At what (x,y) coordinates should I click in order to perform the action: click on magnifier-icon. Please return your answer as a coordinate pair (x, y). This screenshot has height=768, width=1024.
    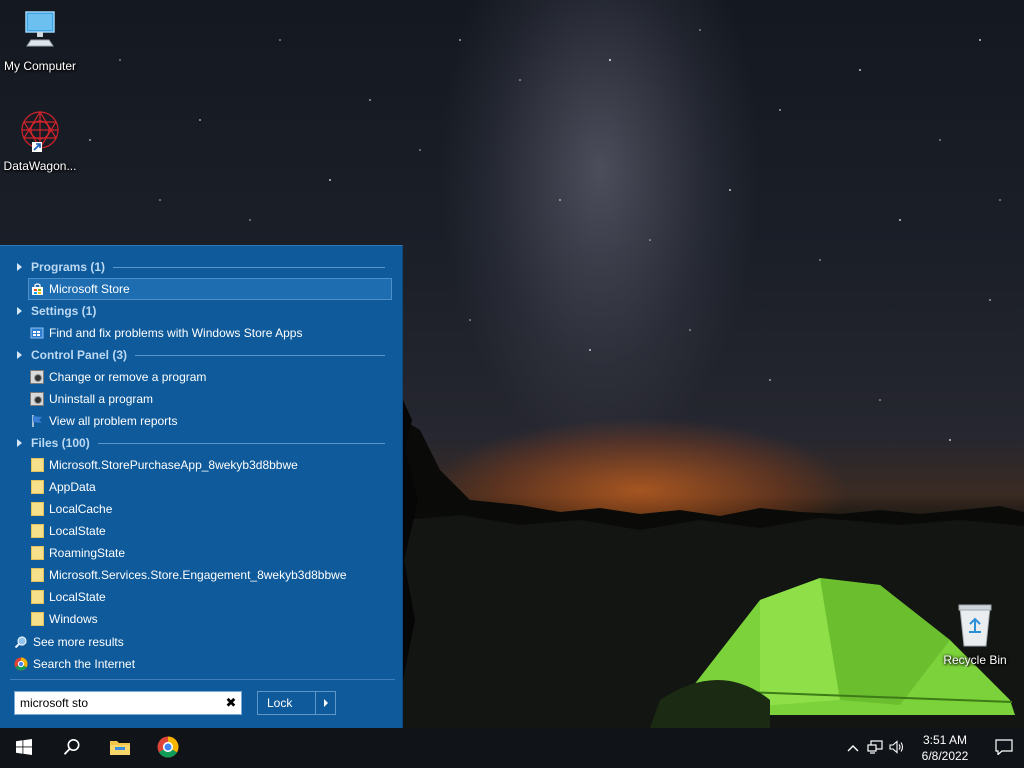
    Looking at the image, I should click on (21, 642).